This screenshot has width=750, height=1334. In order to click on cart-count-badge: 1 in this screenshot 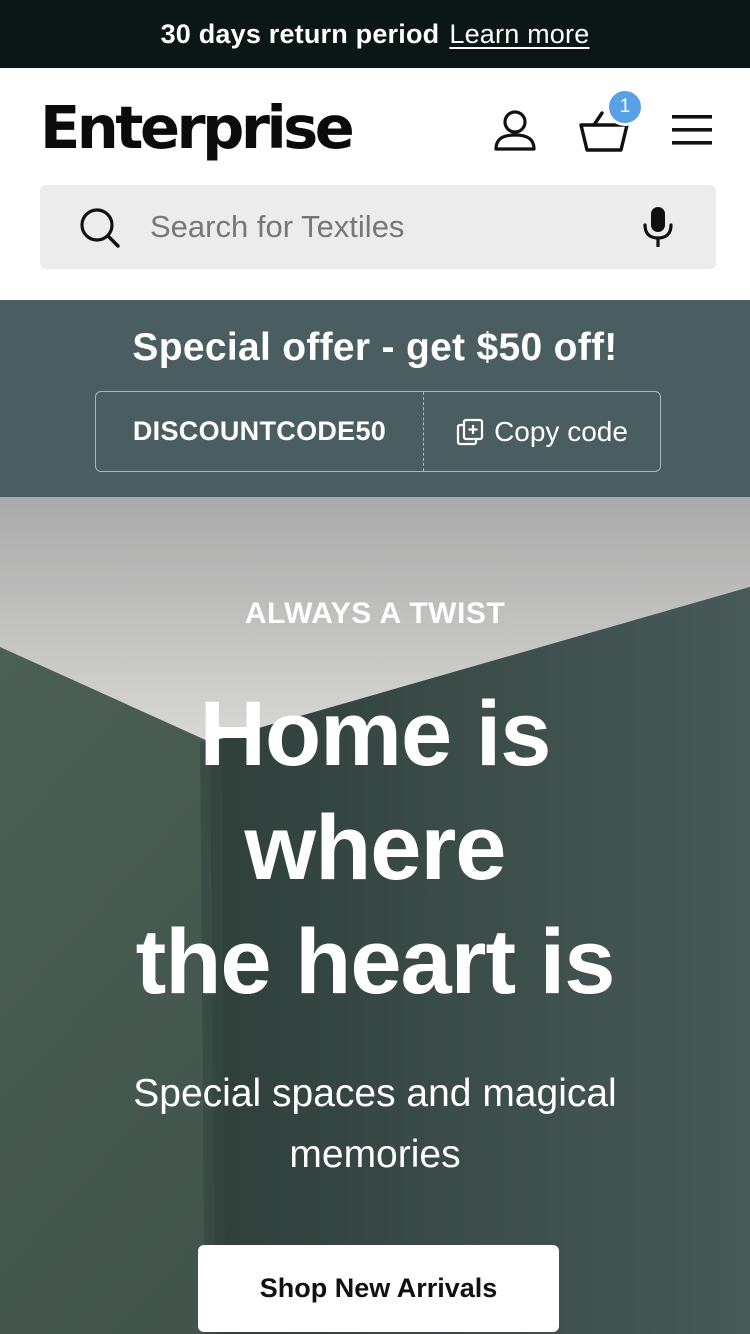, I will do `click(625, 107)`.